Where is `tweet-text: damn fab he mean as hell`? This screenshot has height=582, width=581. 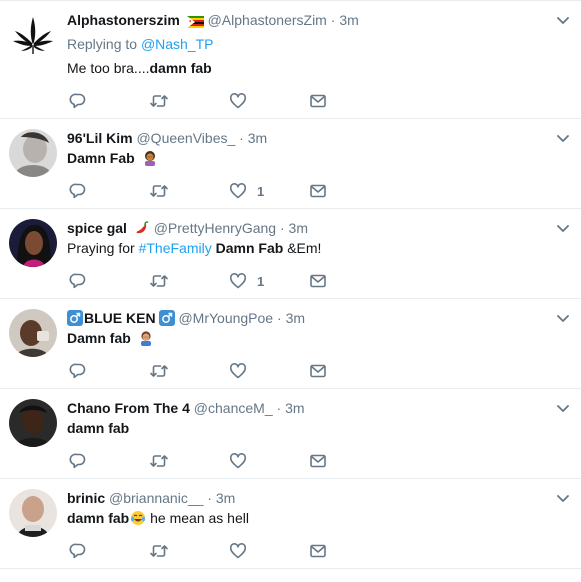 tweet-text: damn fab he mean as hell is located at coordinates (158, 519).